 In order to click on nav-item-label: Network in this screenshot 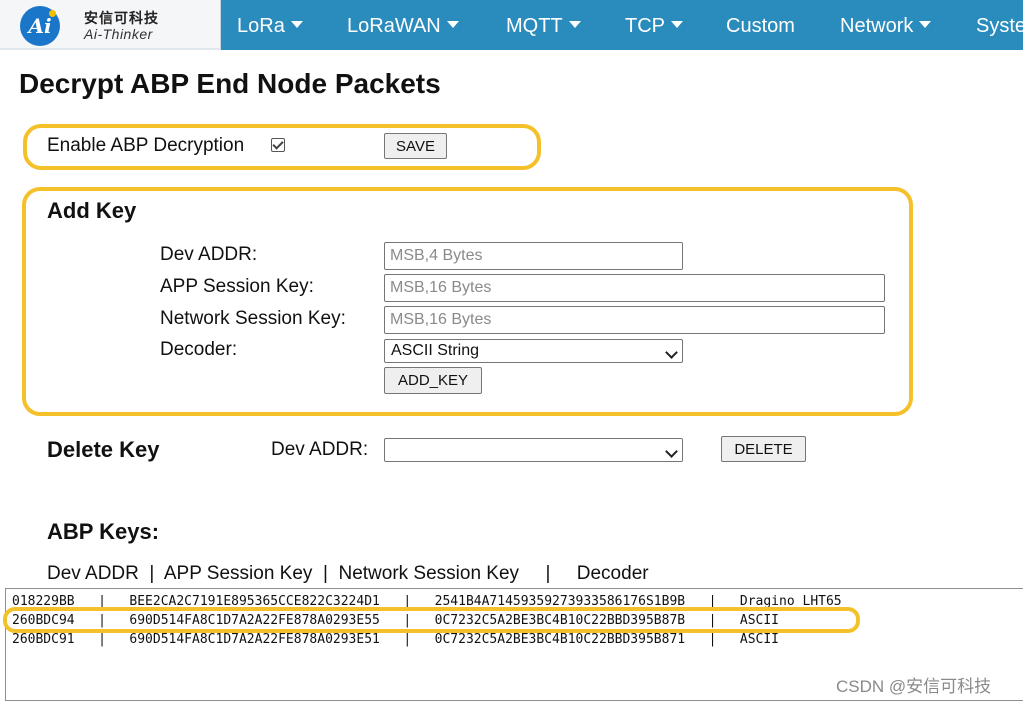, I will do `click(877, 26)`.